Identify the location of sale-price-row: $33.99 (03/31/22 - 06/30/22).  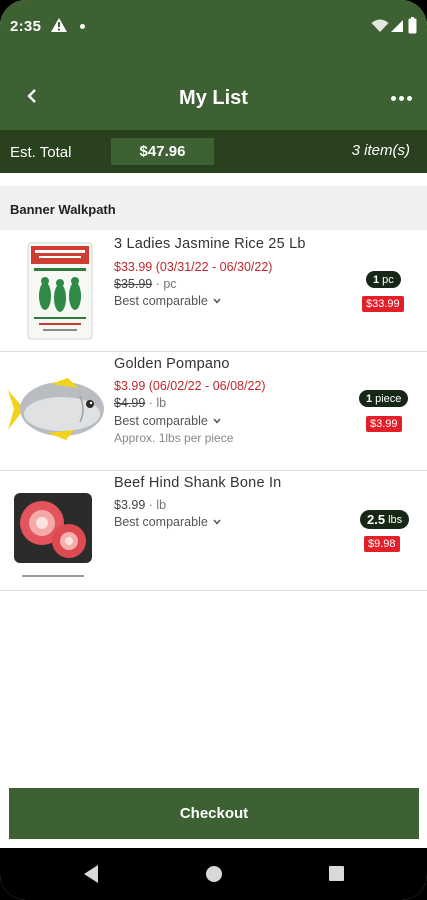
(193, 267).